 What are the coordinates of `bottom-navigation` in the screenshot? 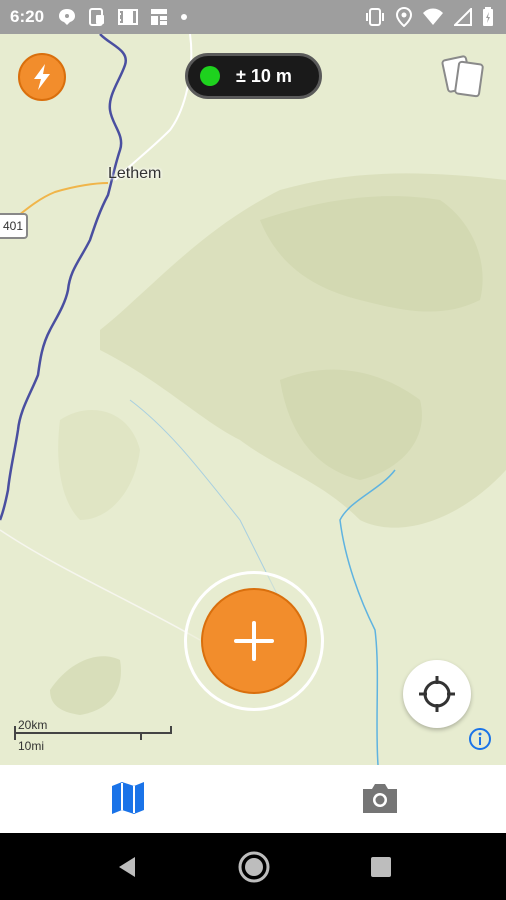 It's located at (253, 799).